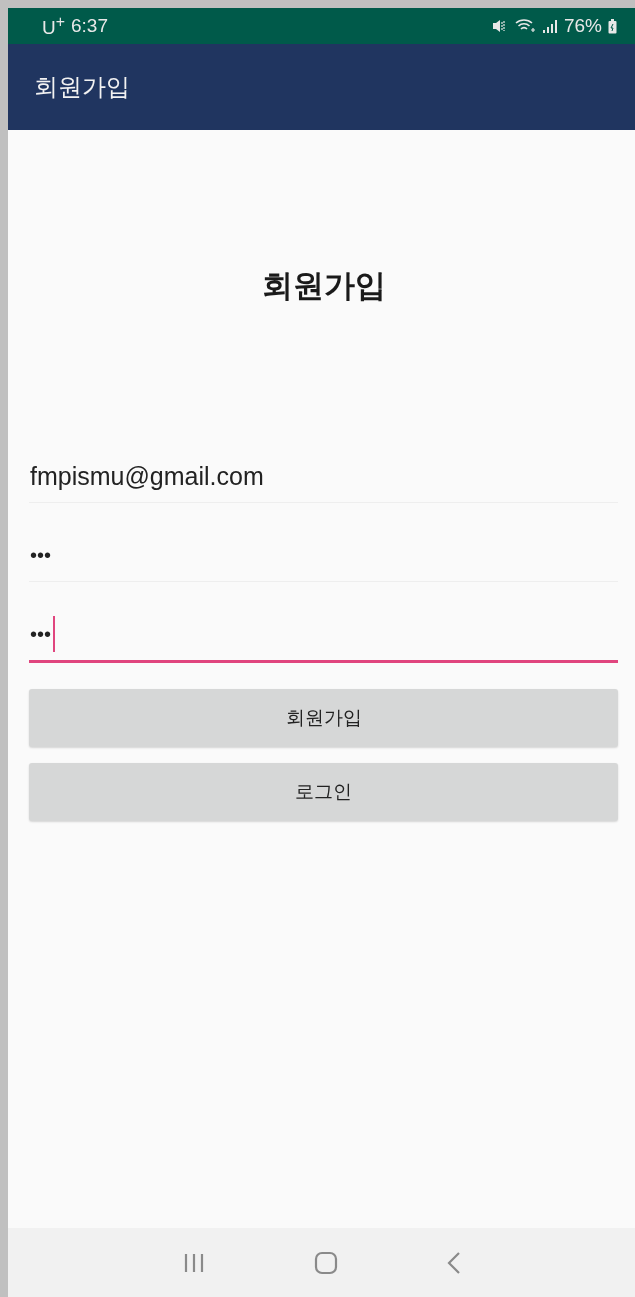 This screenshot has width=635, height=1297. What do you see at coordinates (323, 792) in the screenshot?
I see `login-button: 로그인` at bounding box center [323, 792].